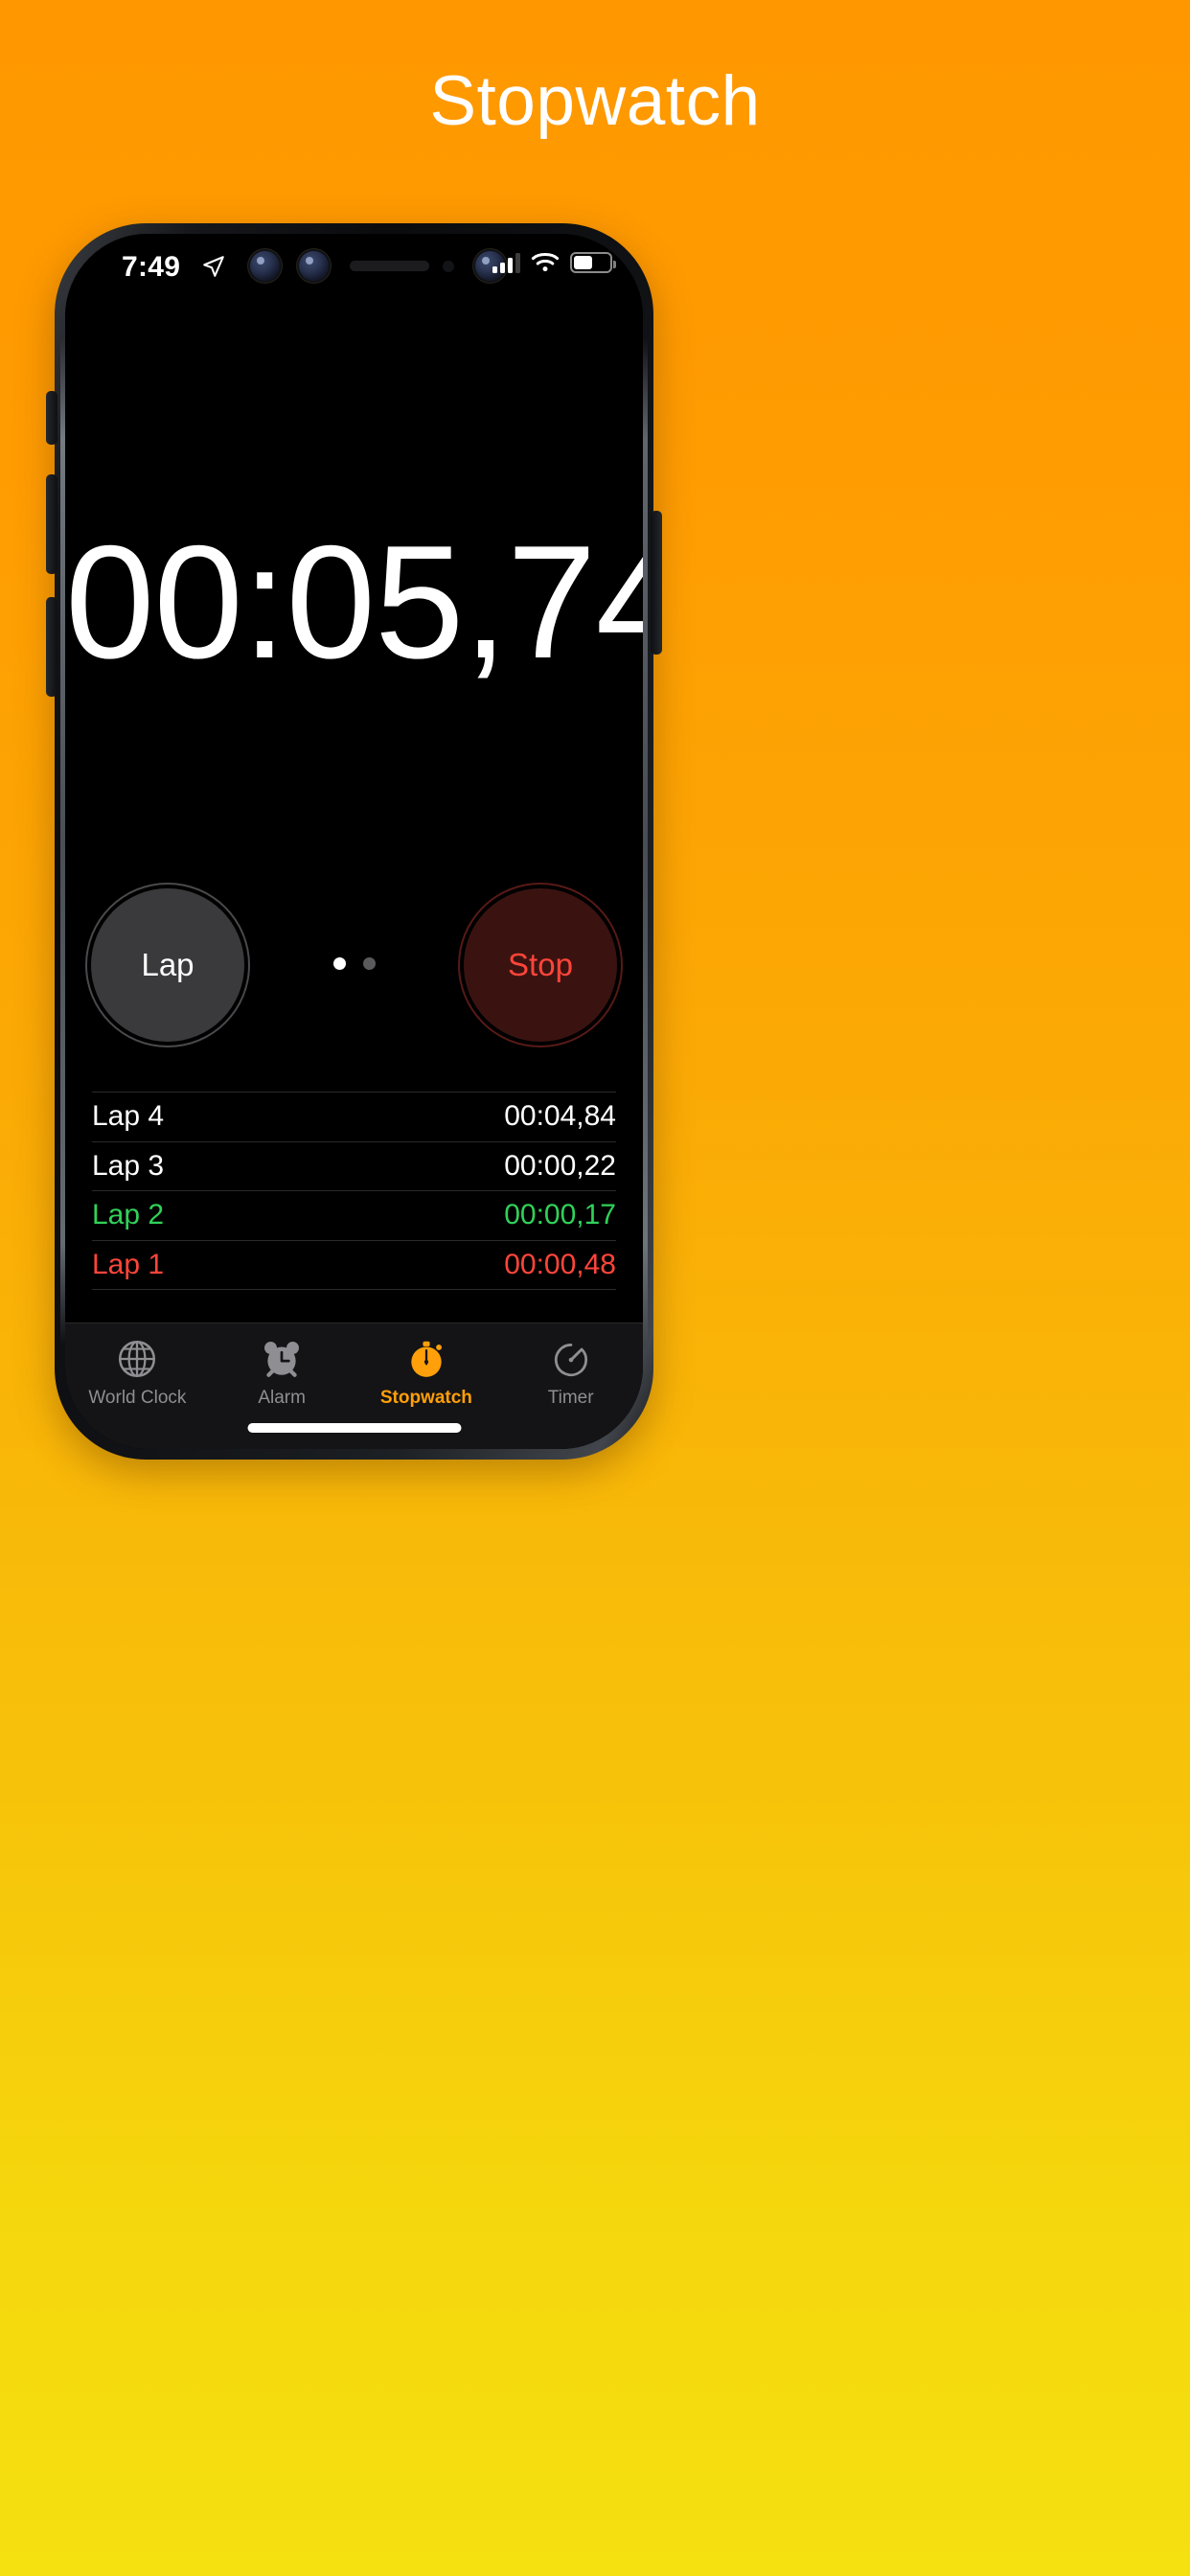  What do you see at coordinates (571, 1386) in the screenshot?
I see `tab-timer: Timer` at bounding box center [571, 1386].